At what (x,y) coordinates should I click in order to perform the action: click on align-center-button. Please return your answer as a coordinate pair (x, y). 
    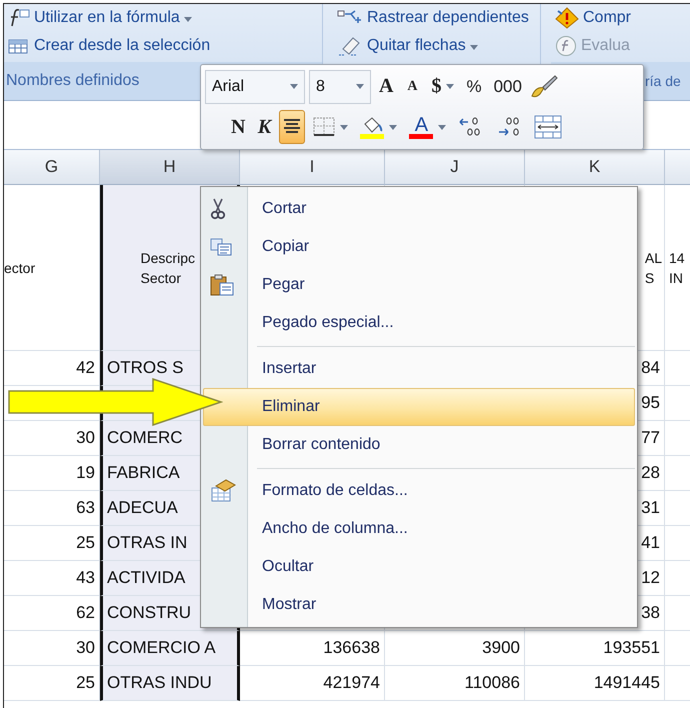
    Looking at the image, I should click on (292, 127).